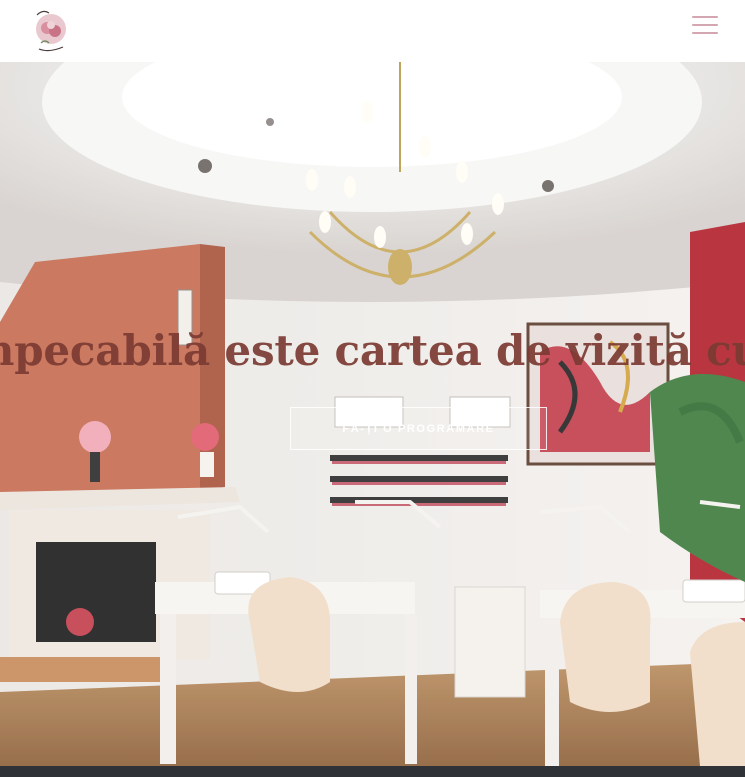 This screenshot has height=777, width=745. What do you see at coordinates (705, 25) in the screenshot?
I see `hamburger-menu-button` at bounding box center [705, 25].